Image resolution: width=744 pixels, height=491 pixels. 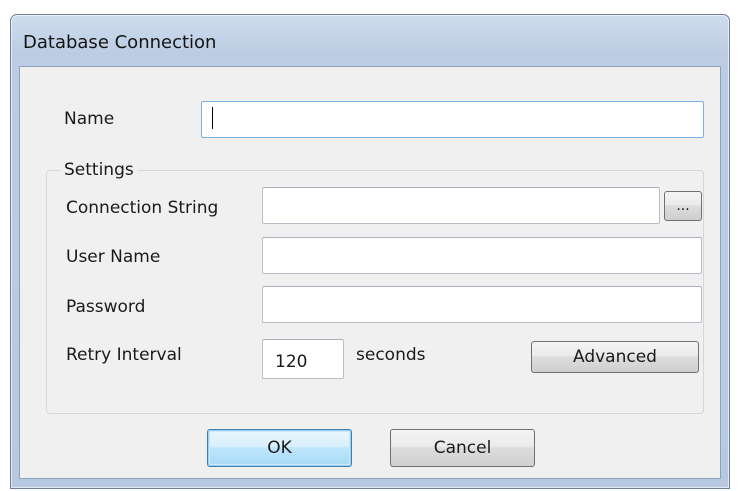 What do you see at coordinates (370, 41) in the screenshot?
I see `title-bar: Database Connection` at bounding box center [370, 41].